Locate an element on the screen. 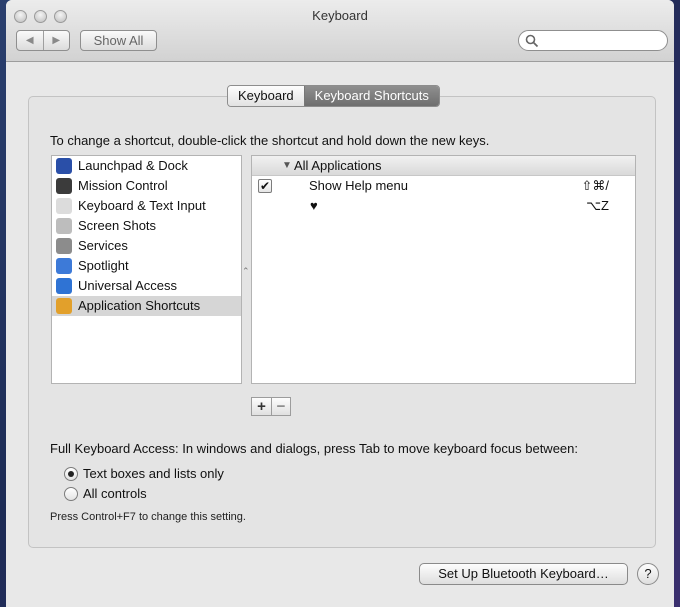 This screenshot has height=607, width=680. category-label: Mission Control is located at coordinates (123, 185).